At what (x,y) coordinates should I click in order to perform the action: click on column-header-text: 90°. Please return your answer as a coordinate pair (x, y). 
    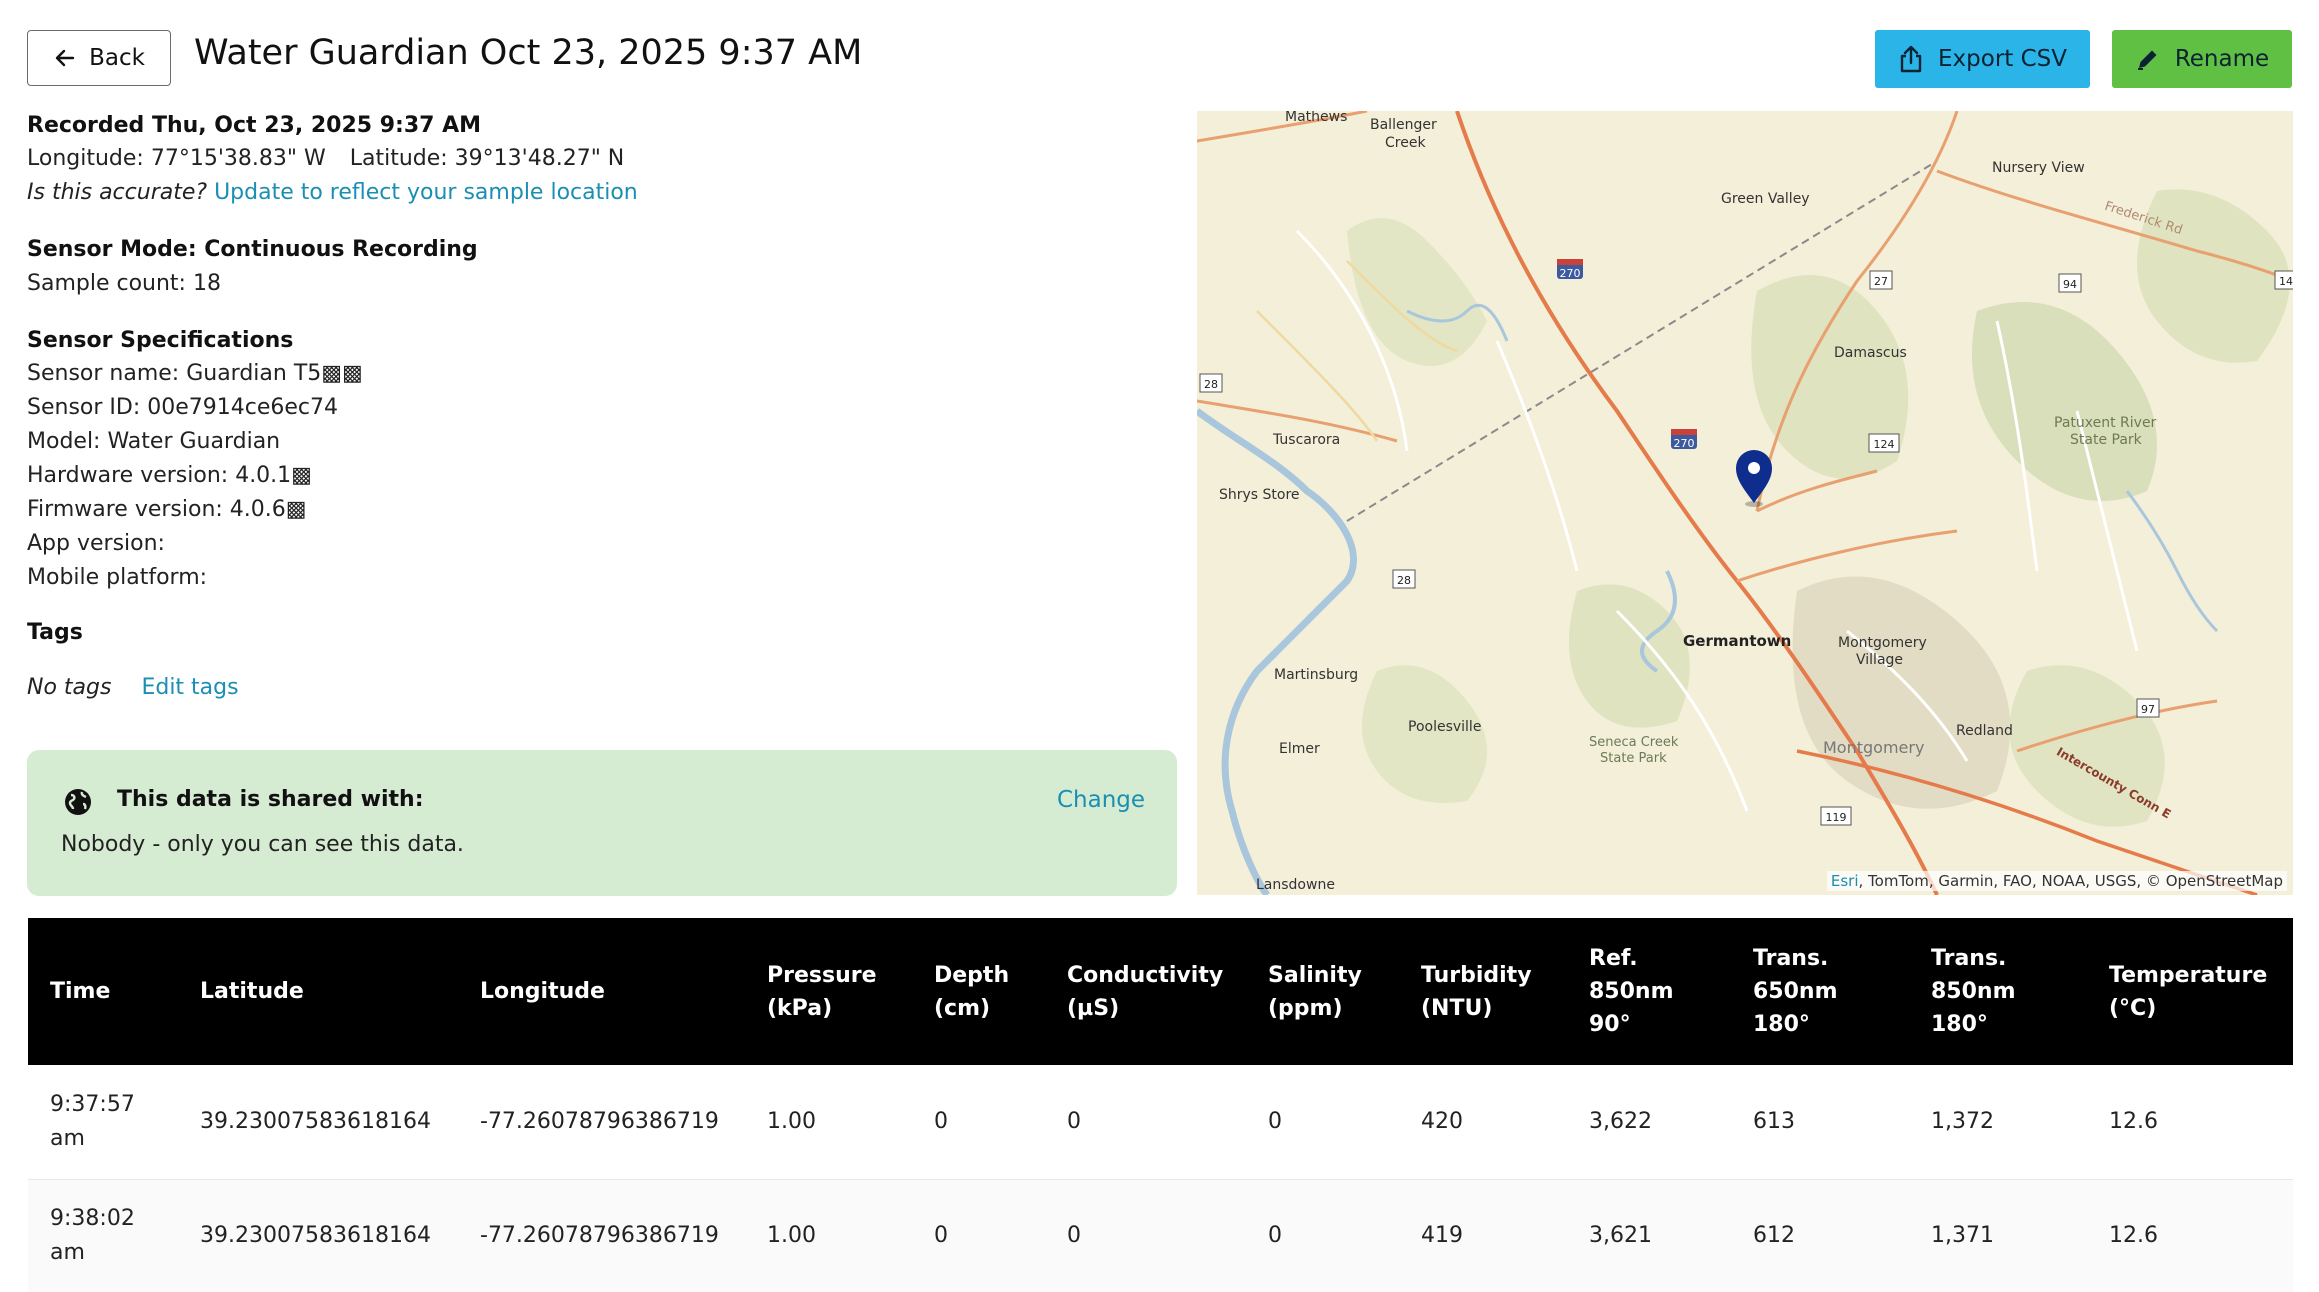
    Looking at the image, I should click on (1610, 1024).